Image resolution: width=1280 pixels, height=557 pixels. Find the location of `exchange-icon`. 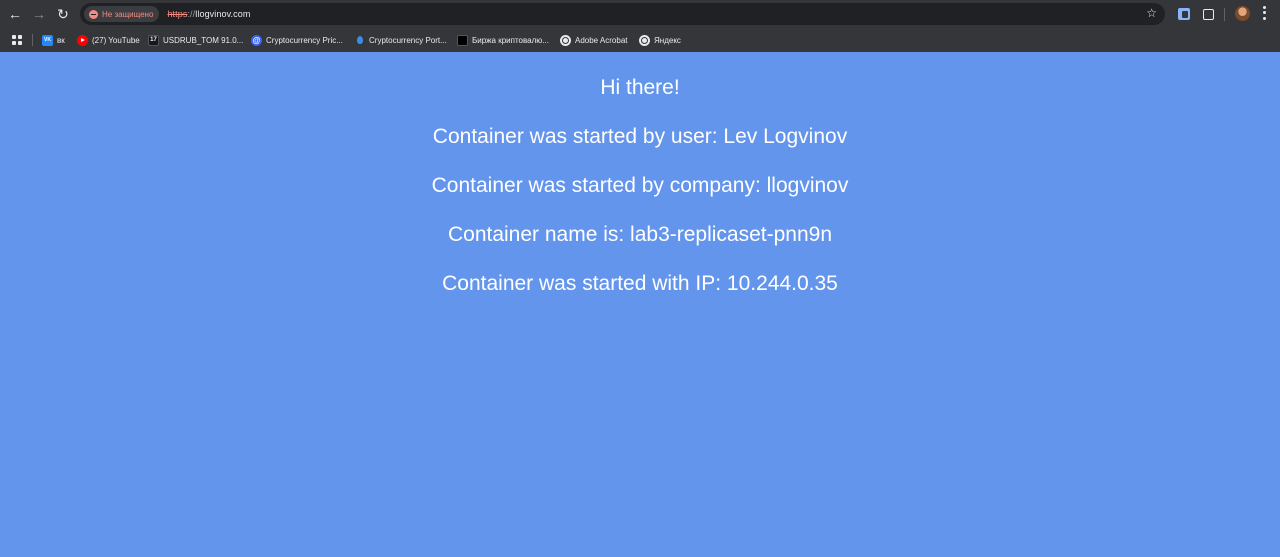

exchange-icon is located at coordinates (462, 40).